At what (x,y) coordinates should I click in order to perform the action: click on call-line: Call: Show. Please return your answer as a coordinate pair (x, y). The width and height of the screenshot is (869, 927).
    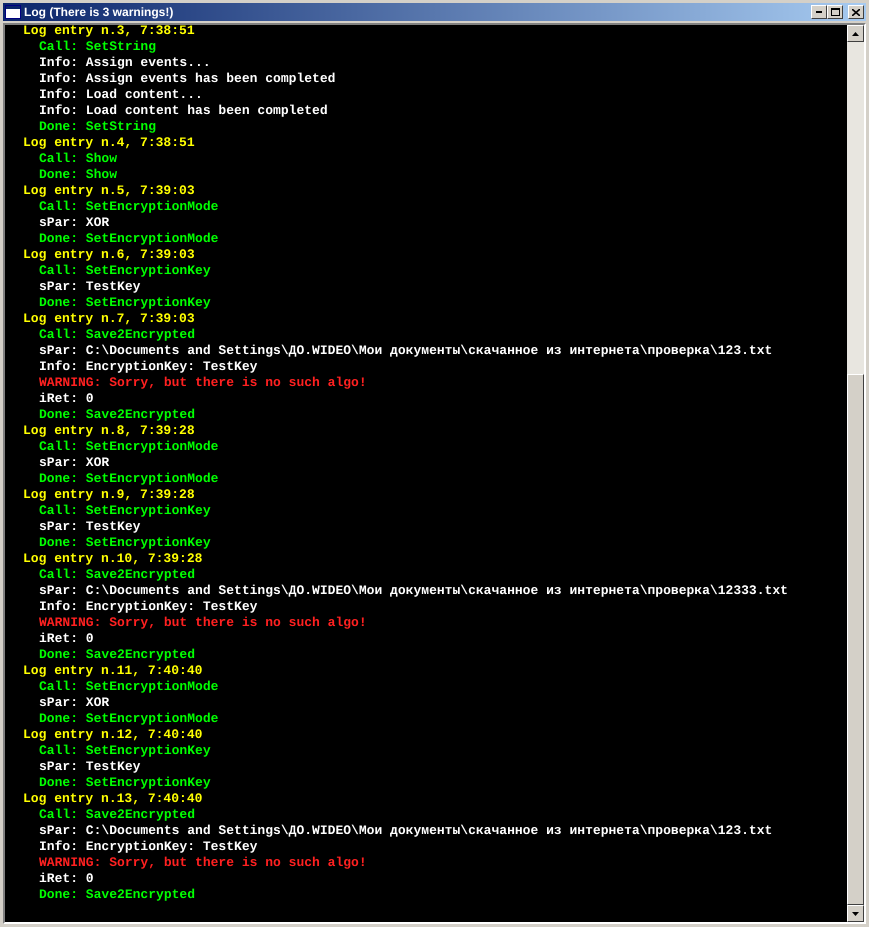
    Looking at the image, I should click on (78, 158).